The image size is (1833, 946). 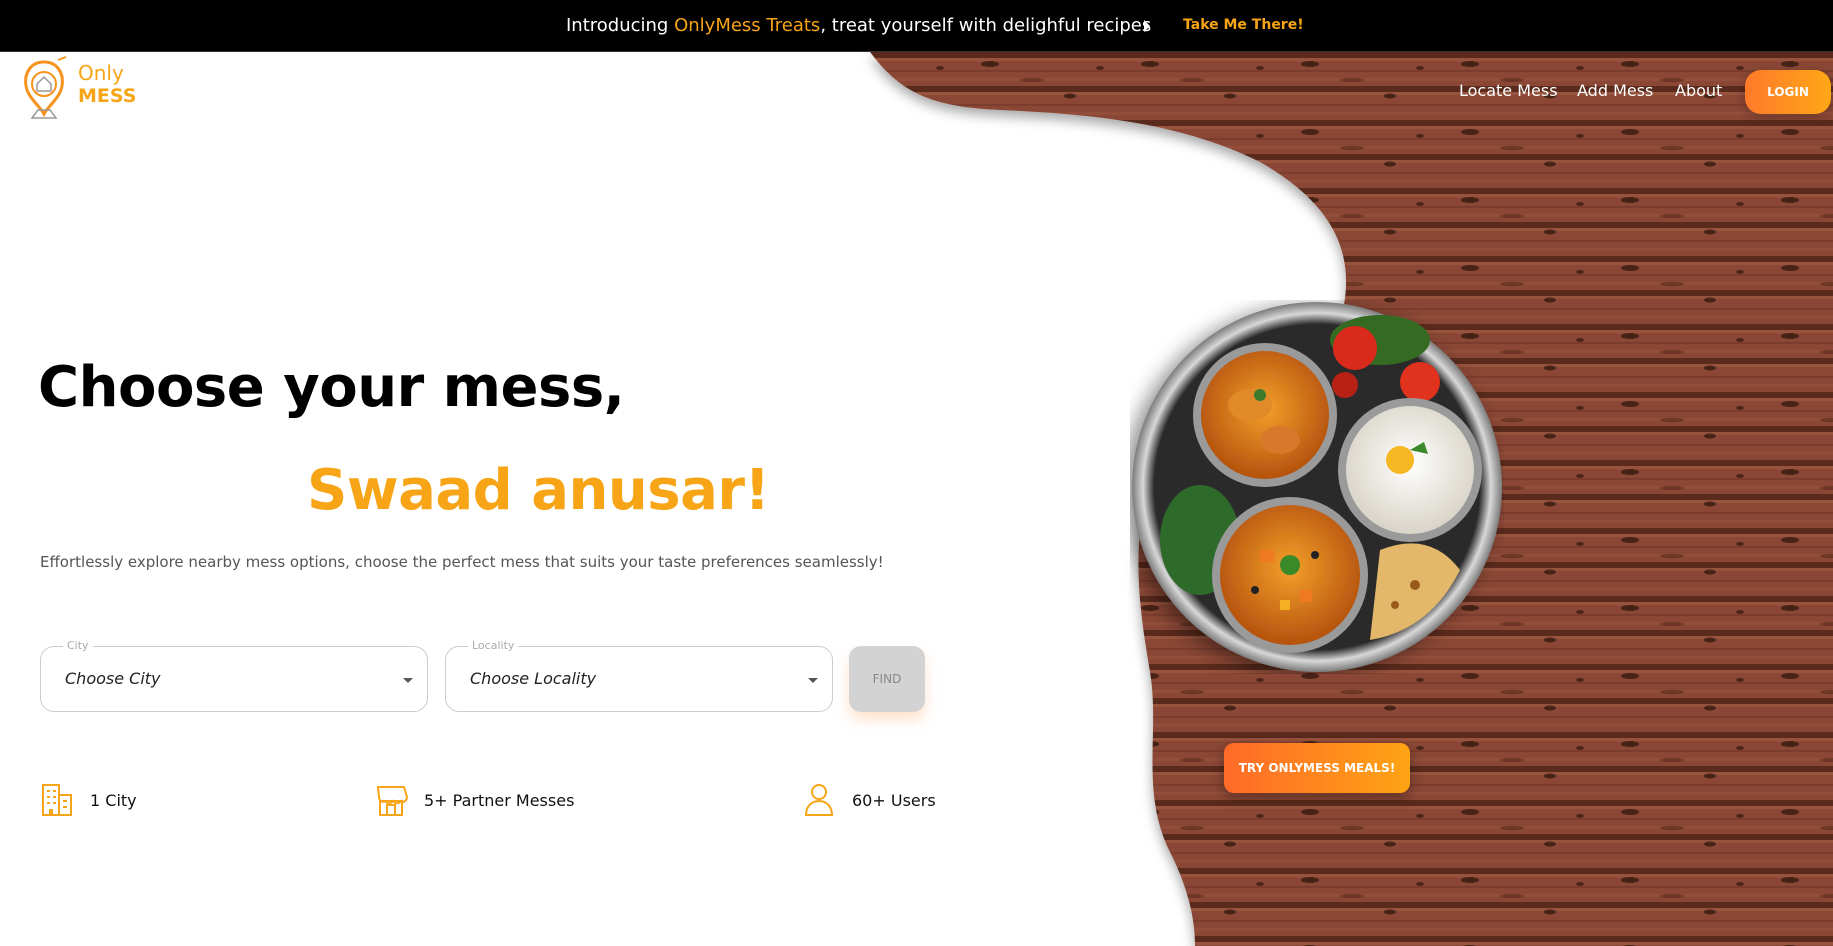 I want to click on city-select-value: Choose City, so click(x=113, y=678).